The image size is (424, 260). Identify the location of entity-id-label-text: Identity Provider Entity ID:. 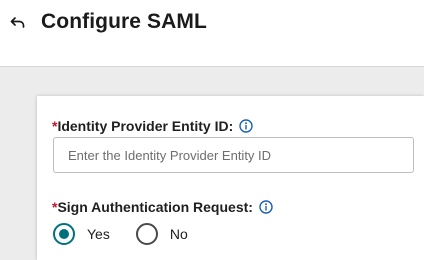
(145, 126).